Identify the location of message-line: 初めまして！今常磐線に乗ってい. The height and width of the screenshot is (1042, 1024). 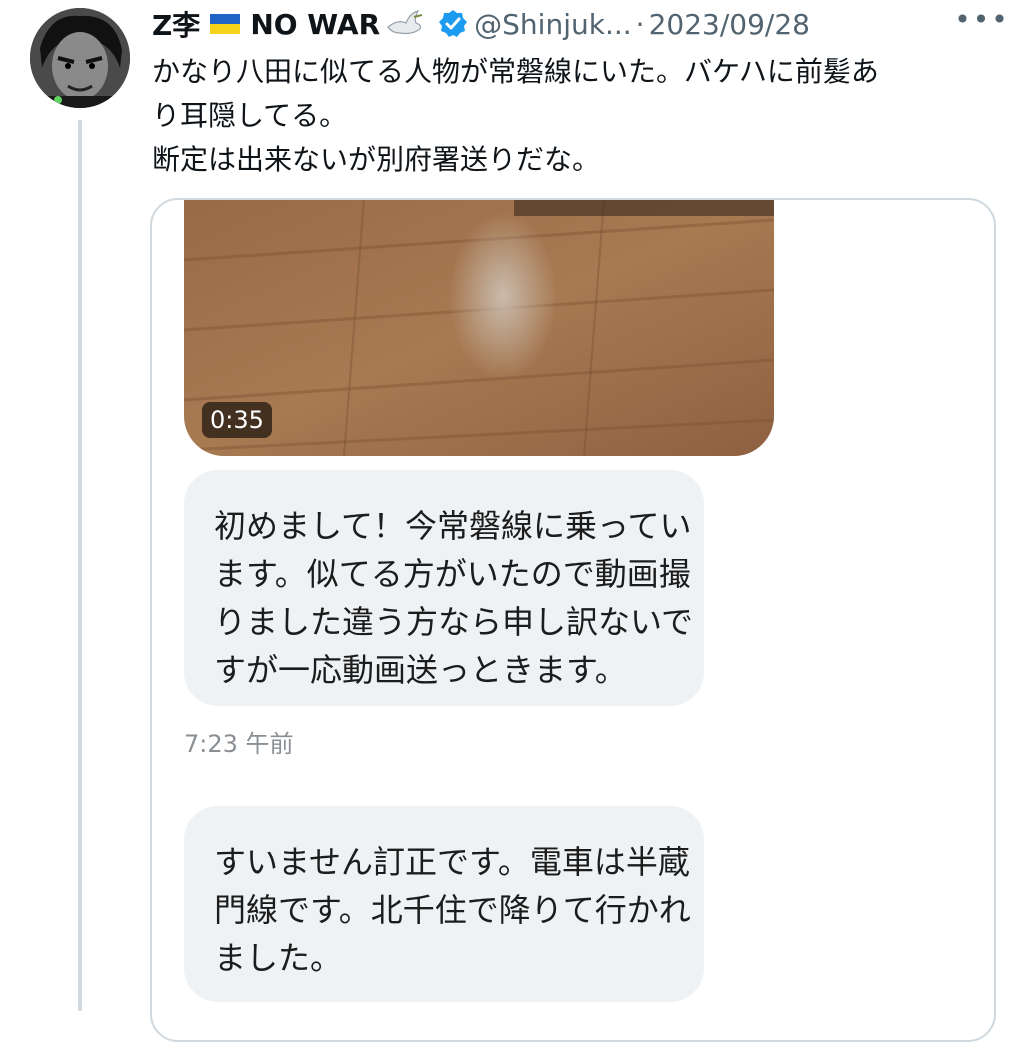
(453, 526).